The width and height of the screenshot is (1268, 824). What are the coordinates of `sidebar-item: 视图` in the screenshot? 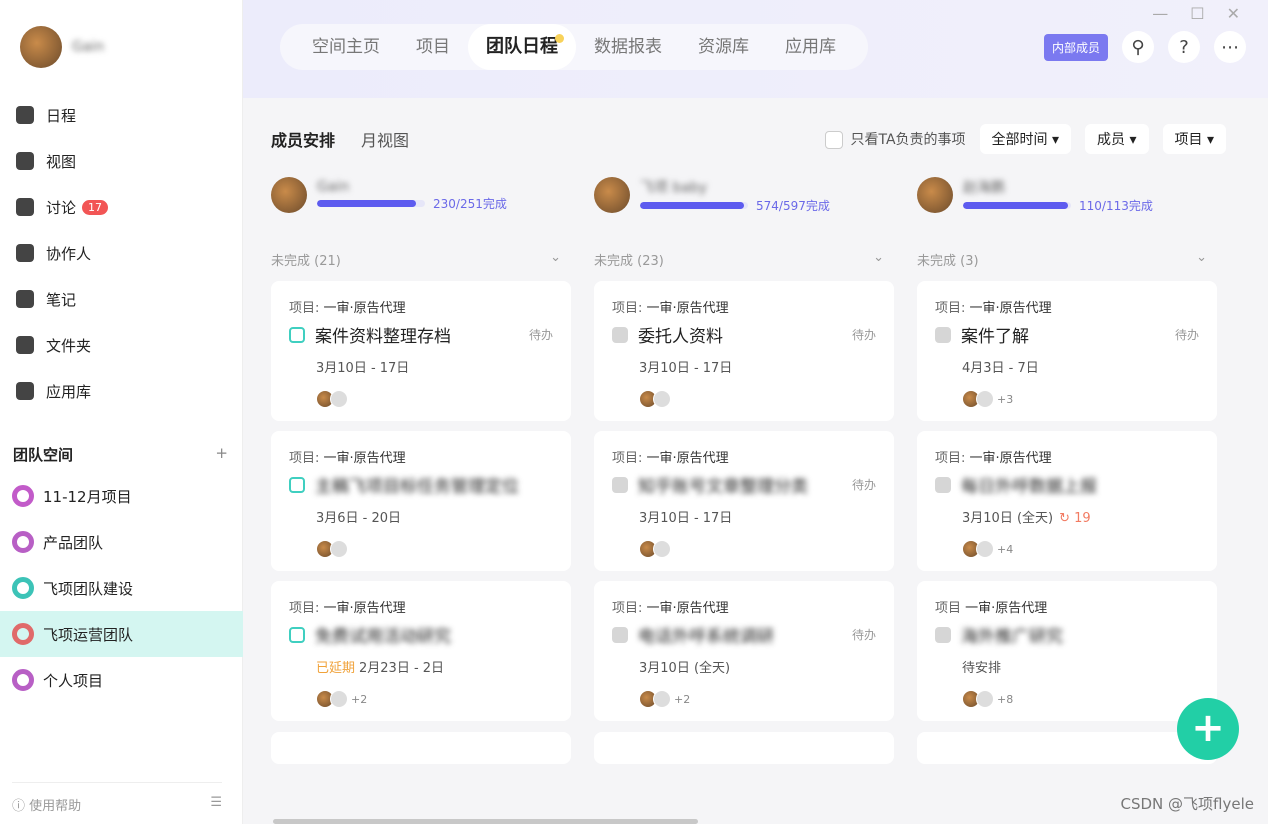 It's located at (121, 161).